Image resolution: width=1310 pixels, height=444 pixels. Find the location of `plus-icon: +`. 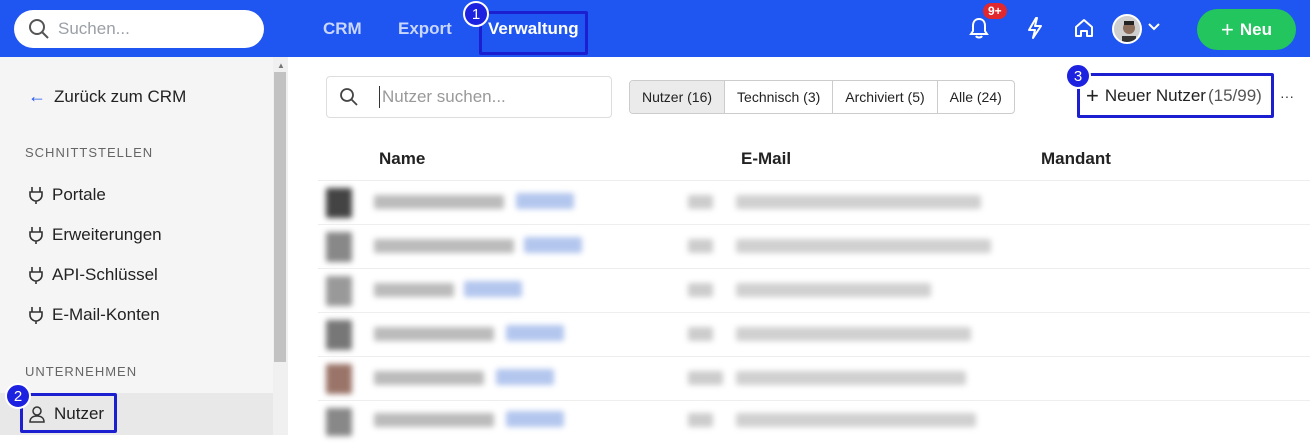

plus-icon: + is located at coordinates (1227, 29).